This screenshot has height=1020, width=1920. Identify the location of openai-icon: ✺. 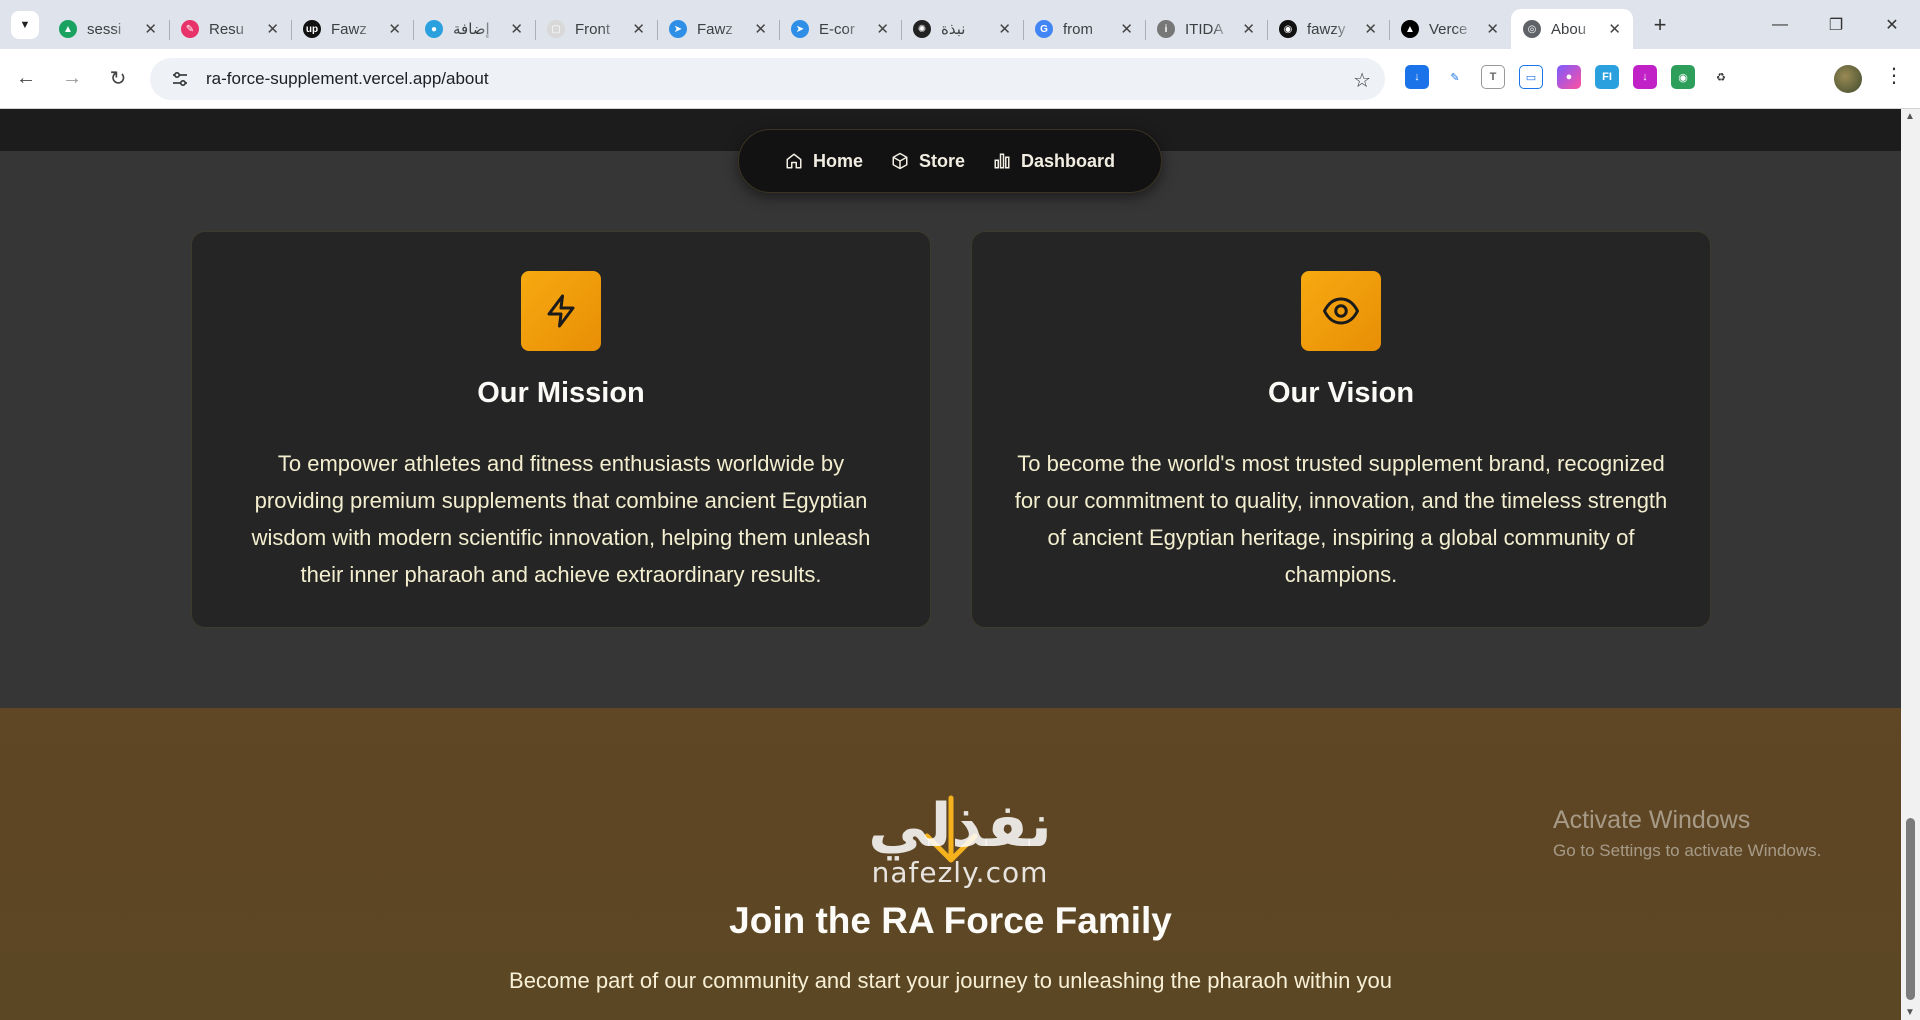
(922, 29).